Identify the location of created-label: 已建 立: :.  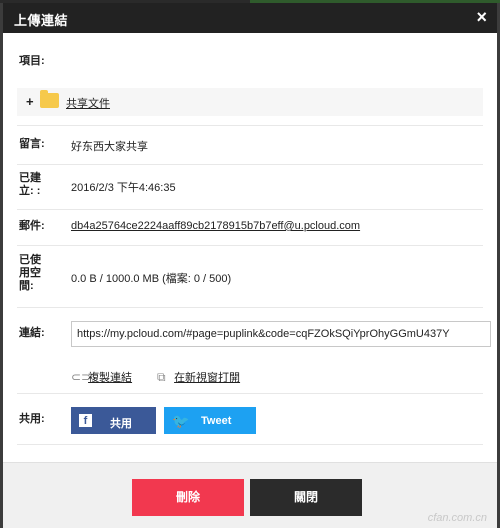
(30, 185).